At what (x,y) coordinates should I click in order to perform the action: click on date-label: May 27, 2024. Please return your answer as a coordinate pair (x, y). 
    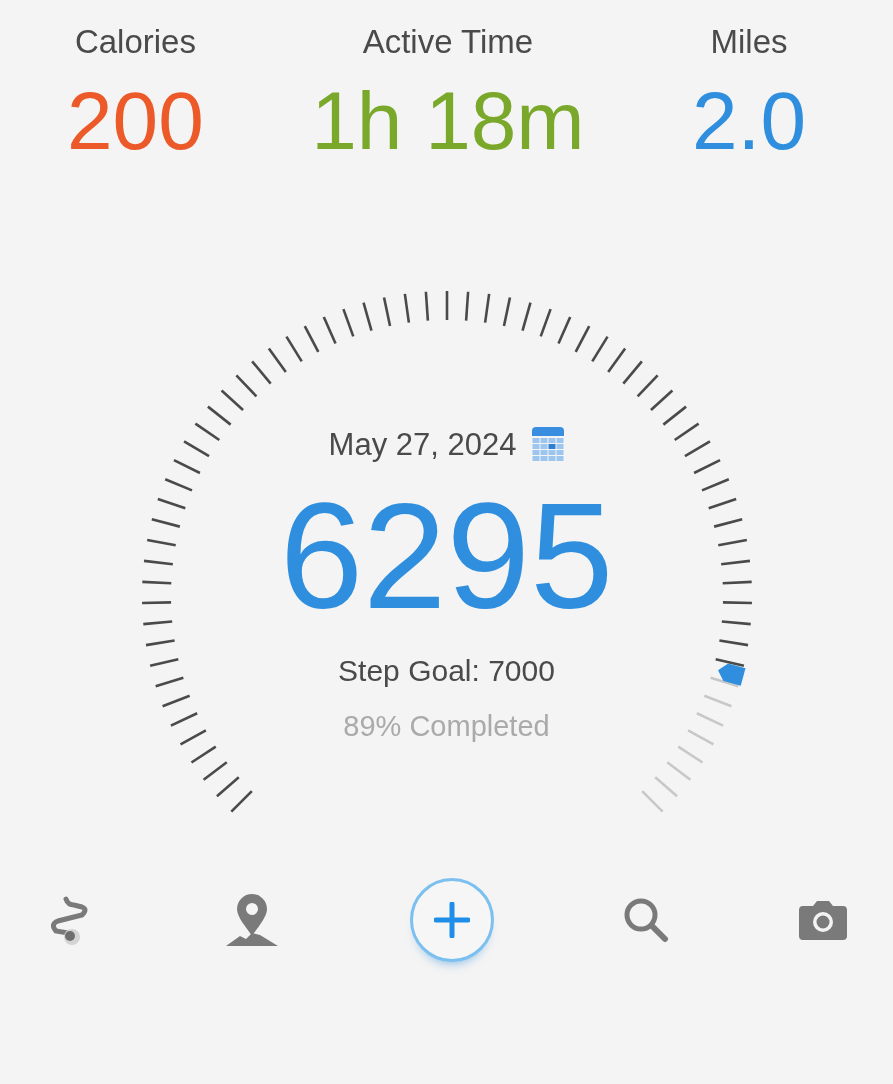
    Looking at the image, I should click on (422, 444).